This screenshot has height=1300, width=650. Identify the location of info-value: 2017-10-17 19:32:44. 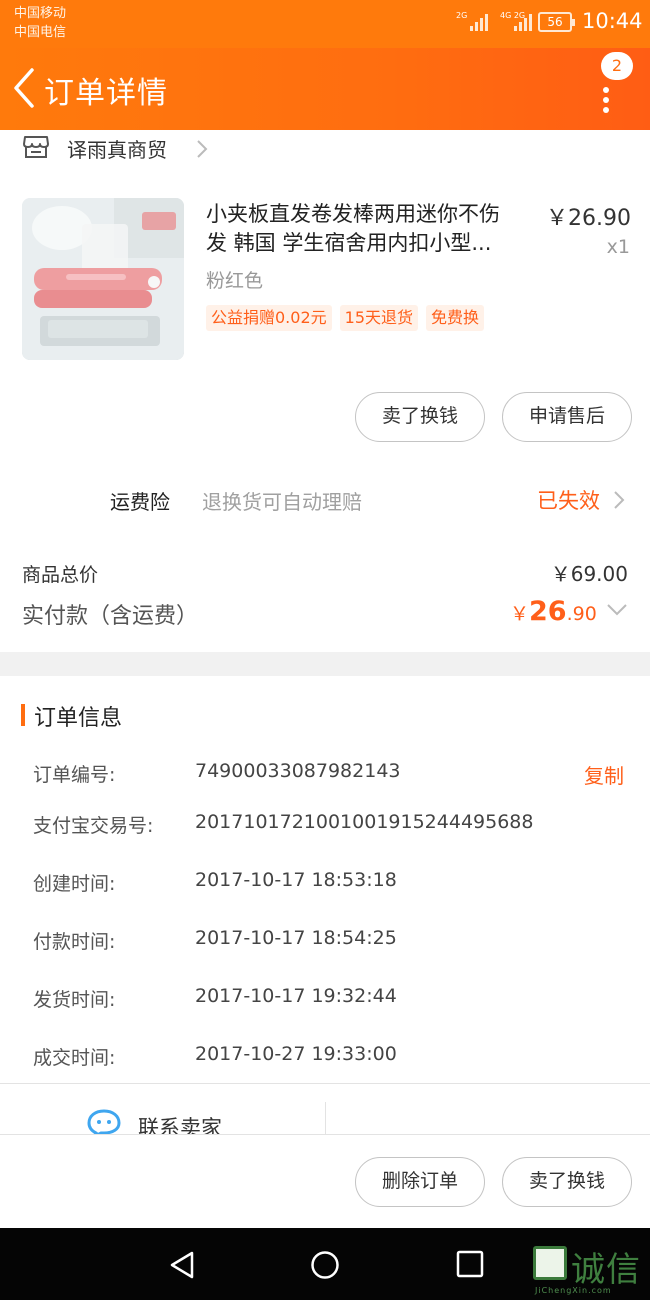
(296, 996).